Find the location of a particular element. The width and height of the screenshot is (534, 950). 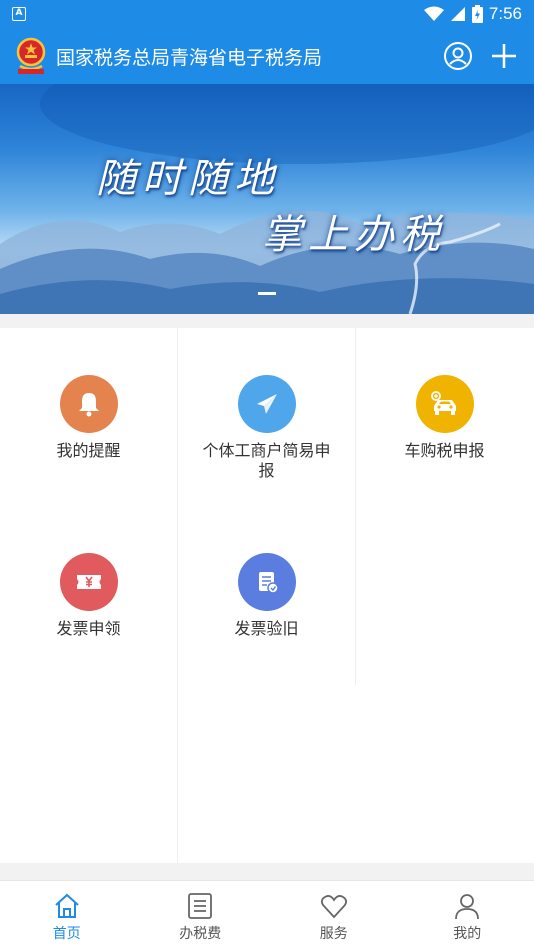

tab-label: 我的 is located at coordinates (467, 934).